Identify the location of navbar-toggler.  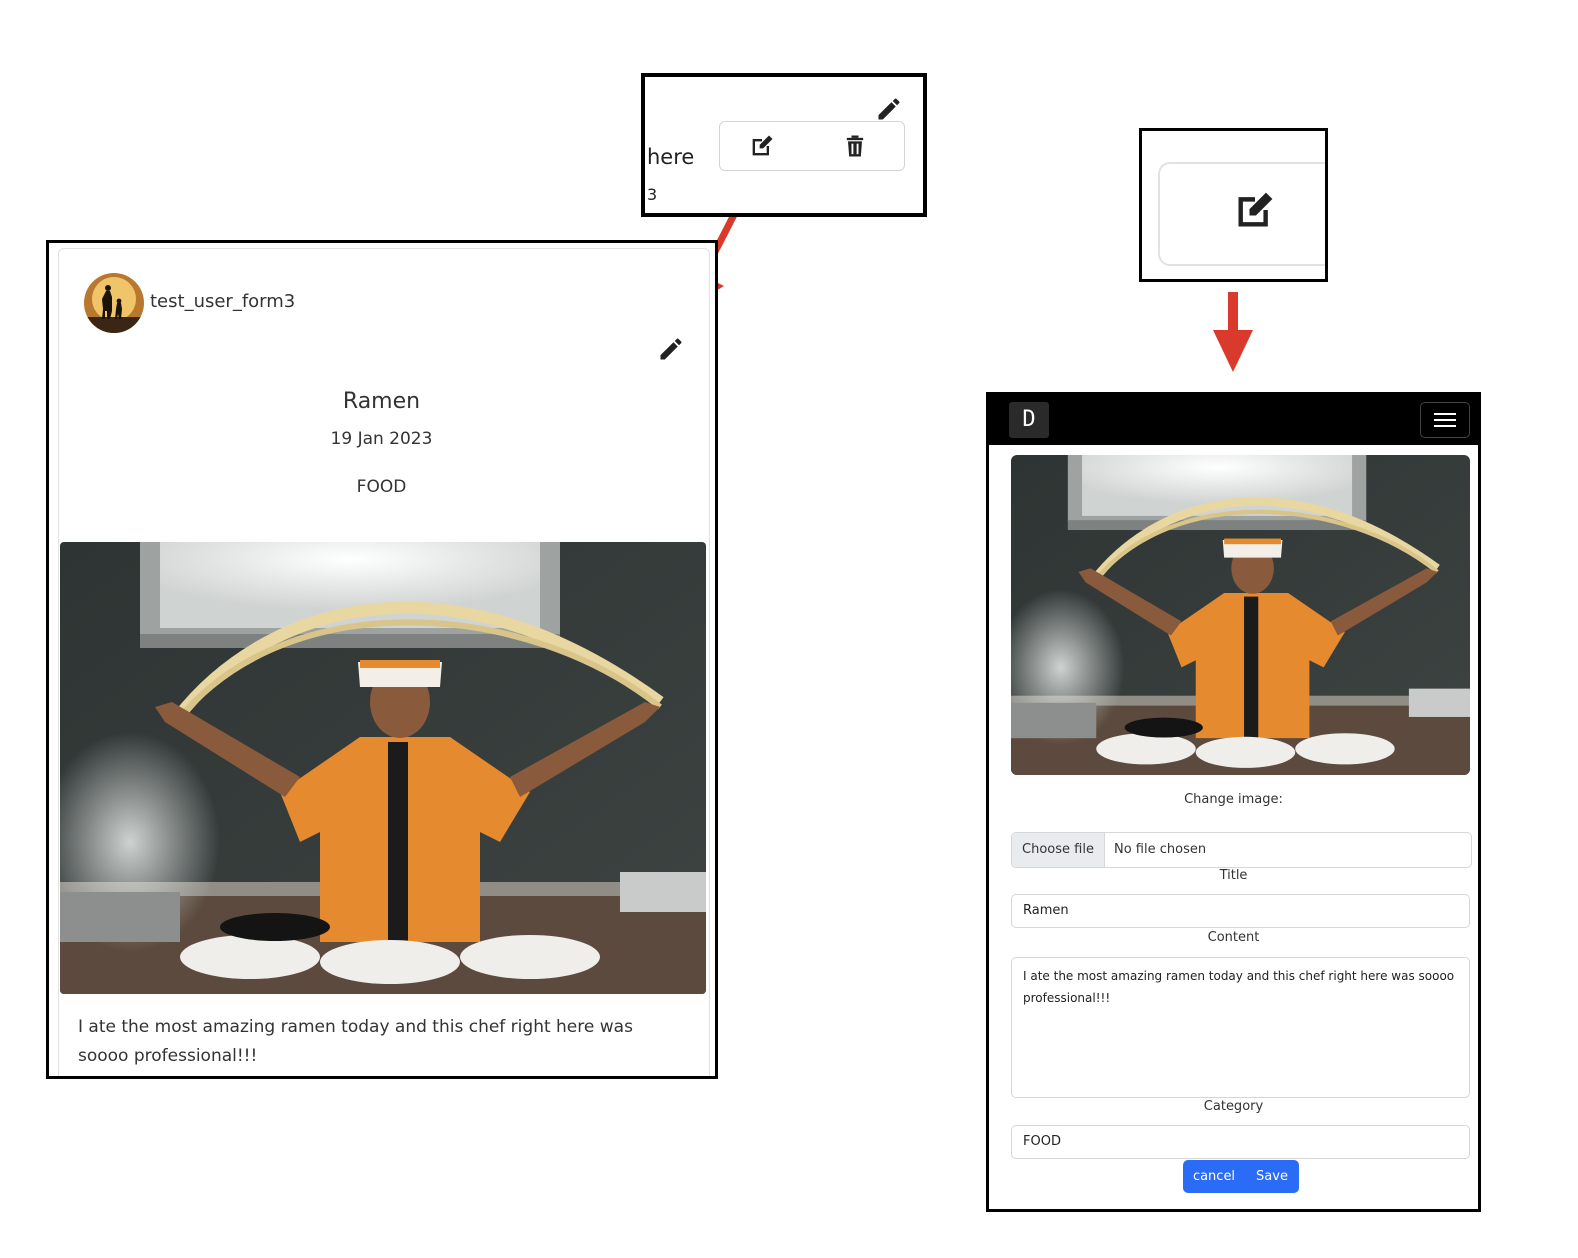
(1445, 420).